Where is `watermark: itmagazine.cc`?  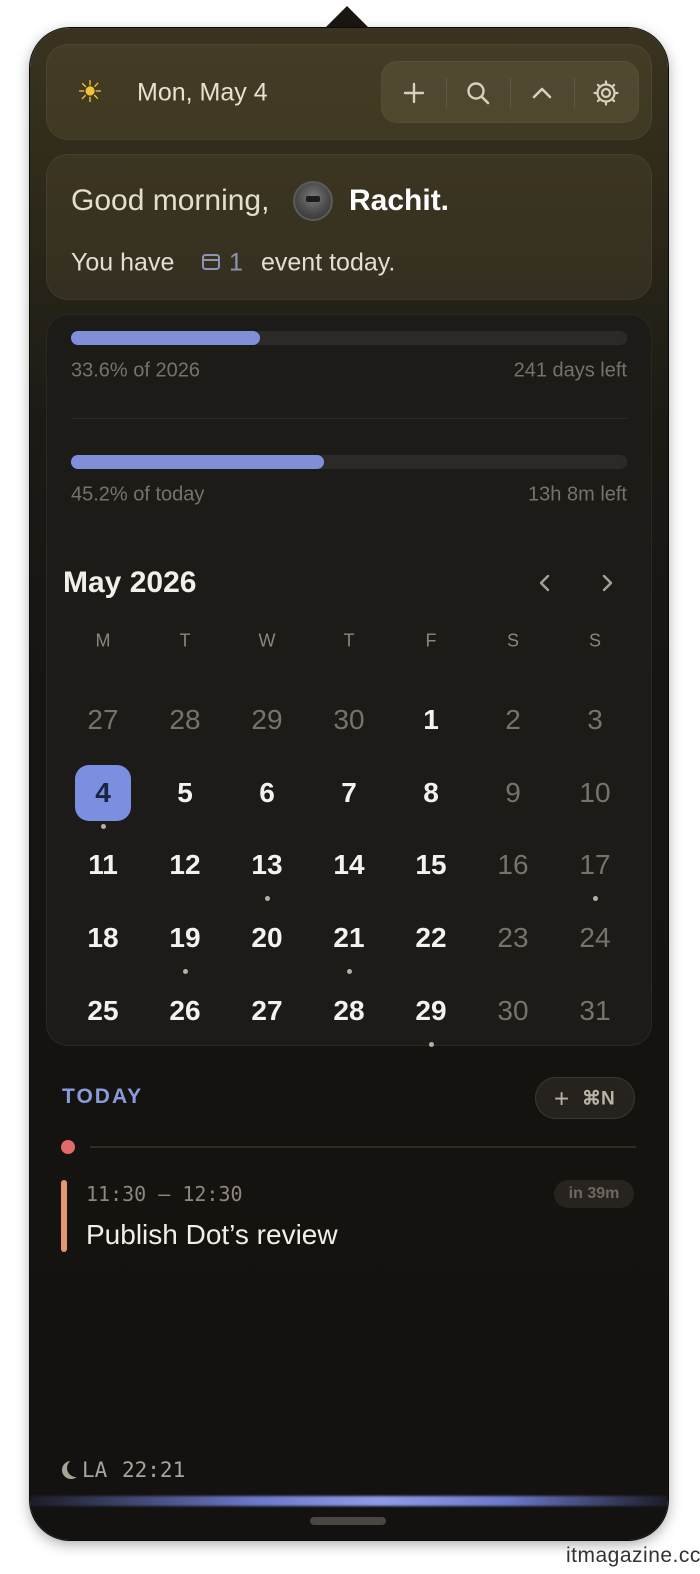 watermark: itmagazine.cc is located at coordinates (633, 1555).